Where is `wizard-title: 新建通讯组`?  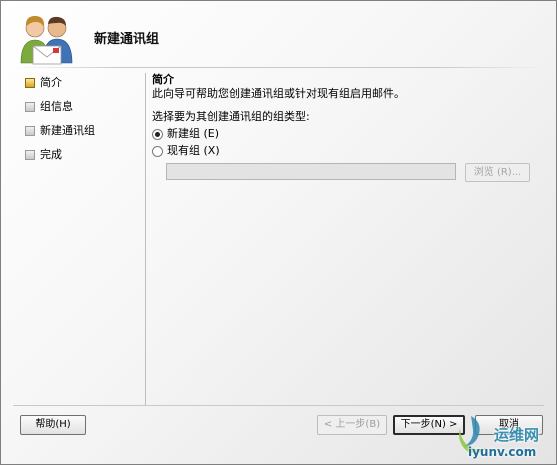 wizard-title: 新建通讯组 is located at coordinates (127, 39).